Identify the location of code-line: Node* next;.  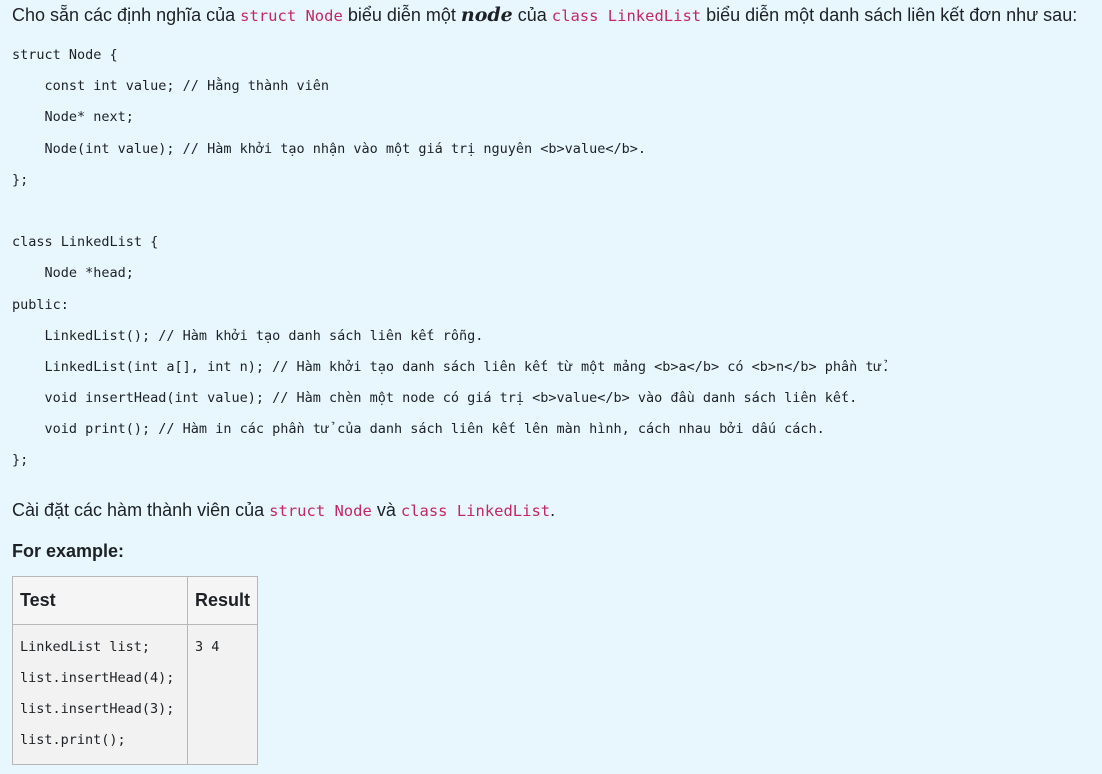
(73, 117).